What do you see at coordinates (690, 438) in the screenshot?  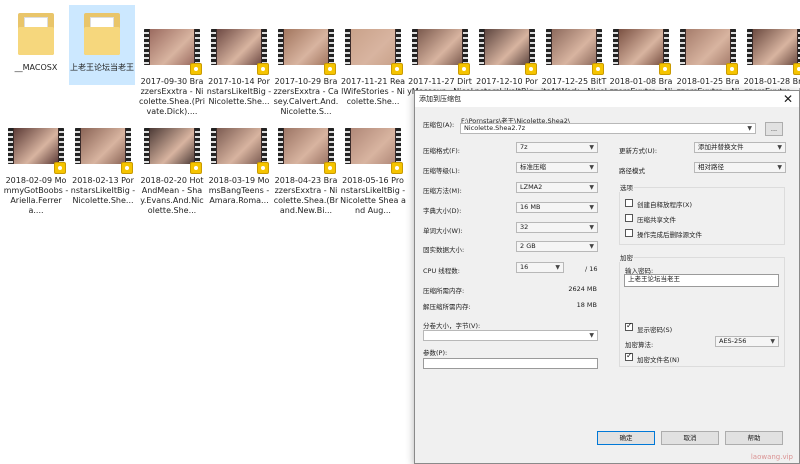 I see `cancel-button: 取消` at bounding box center [690, 438].